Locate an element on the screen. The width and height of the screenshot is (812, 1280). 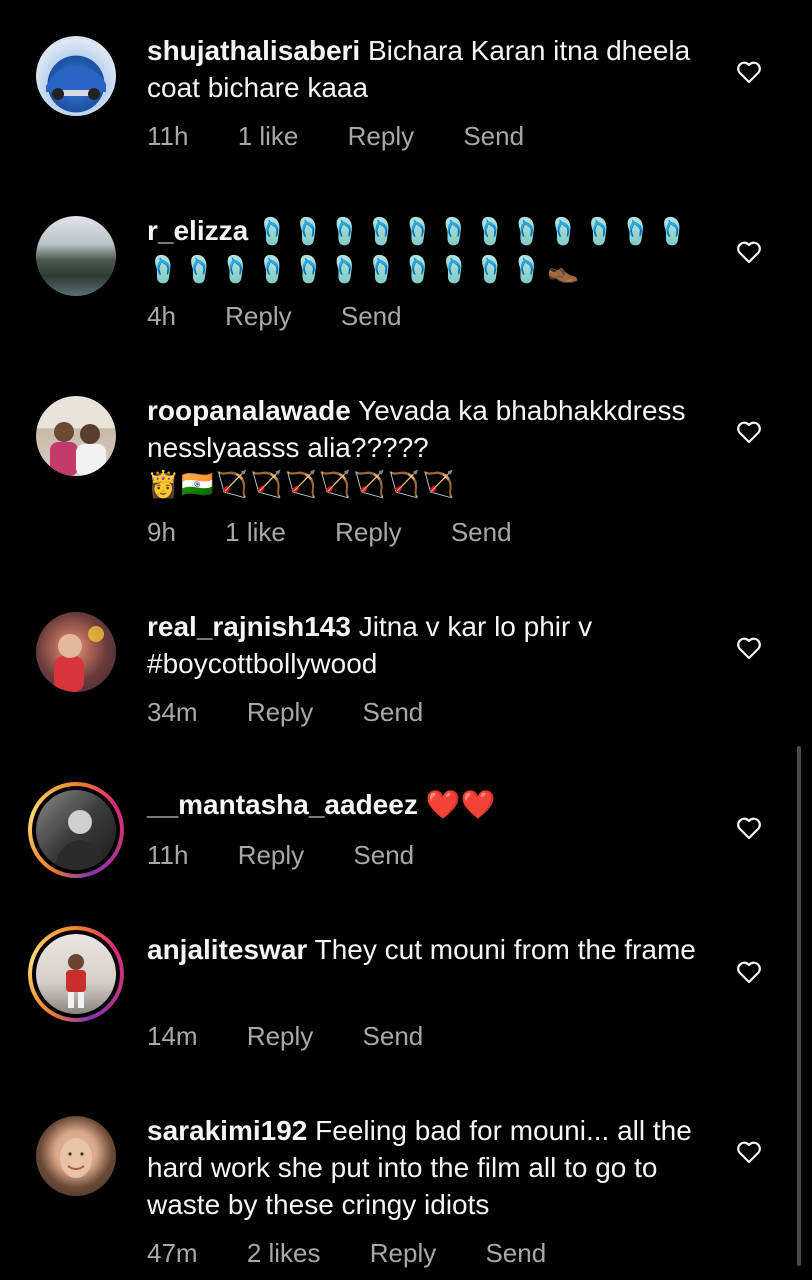
comment-text: r_elizza 🩴🩴🩴🩴🩴🩴🩴🩴🩴🩴🩴🩴🩴🩴🩴🩴🩴🩴🩴🩴🩴🩴🩴👞 is located at coordinates (427, 250).